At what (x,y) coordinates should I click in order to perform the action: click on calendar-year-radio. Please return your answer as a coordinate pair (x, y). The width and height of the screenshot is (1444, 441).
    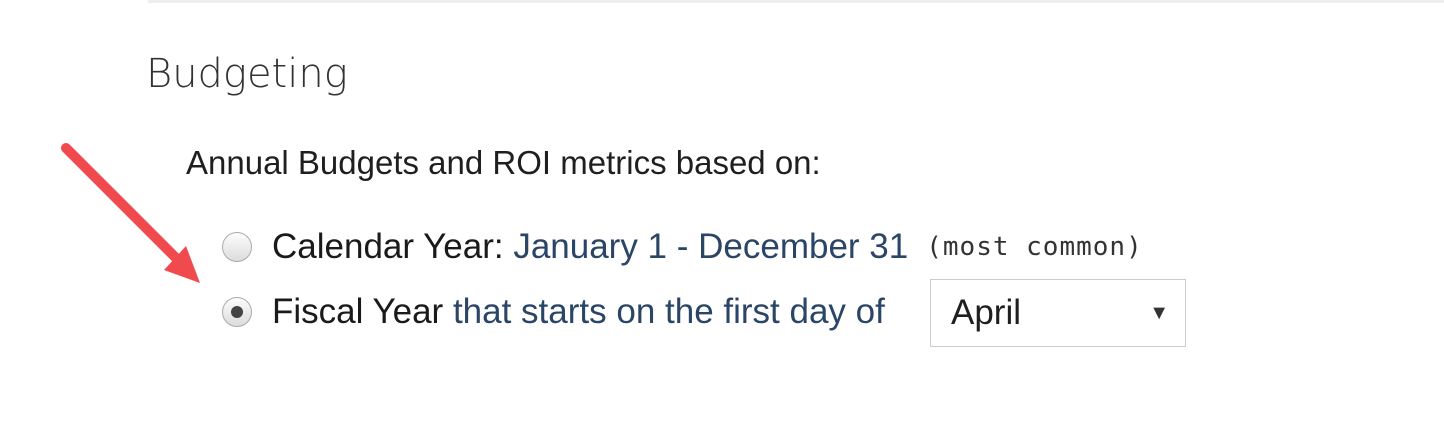
    Looking at the image, I should click on (237, 247).